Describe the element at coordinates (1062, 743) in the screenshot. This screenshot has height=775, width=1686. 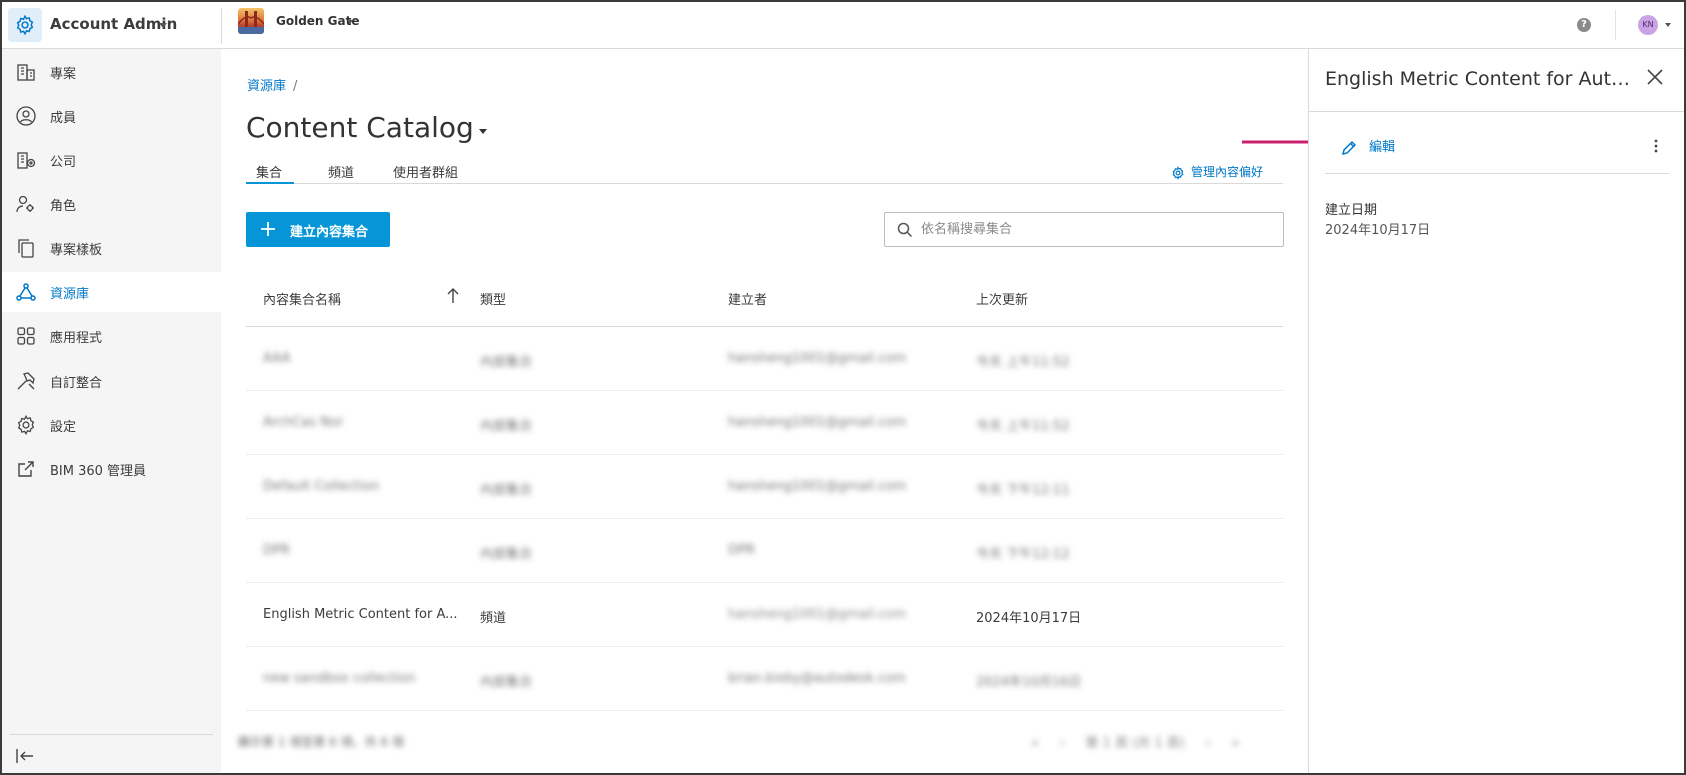
I see `prev-page-icon: ‹` at that location.